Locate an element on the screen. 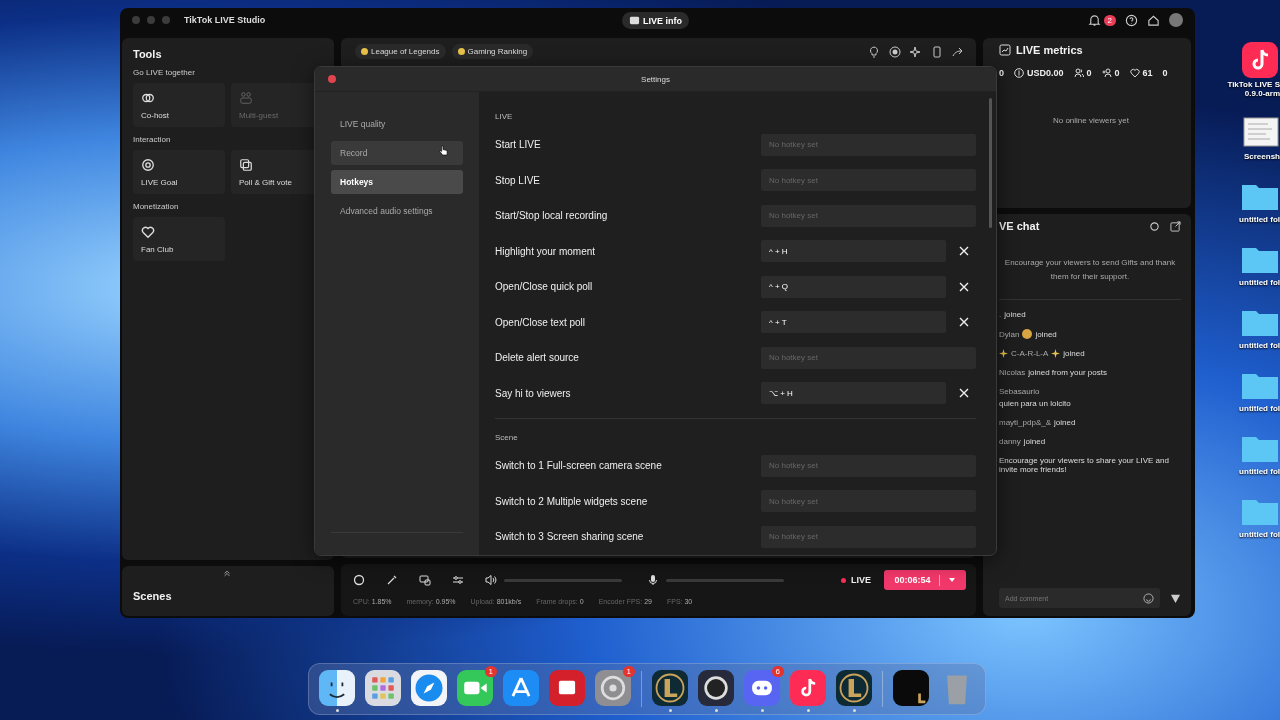 The image size is (1280, 720). group-title: Interaction is located at coordinates (152, 139).